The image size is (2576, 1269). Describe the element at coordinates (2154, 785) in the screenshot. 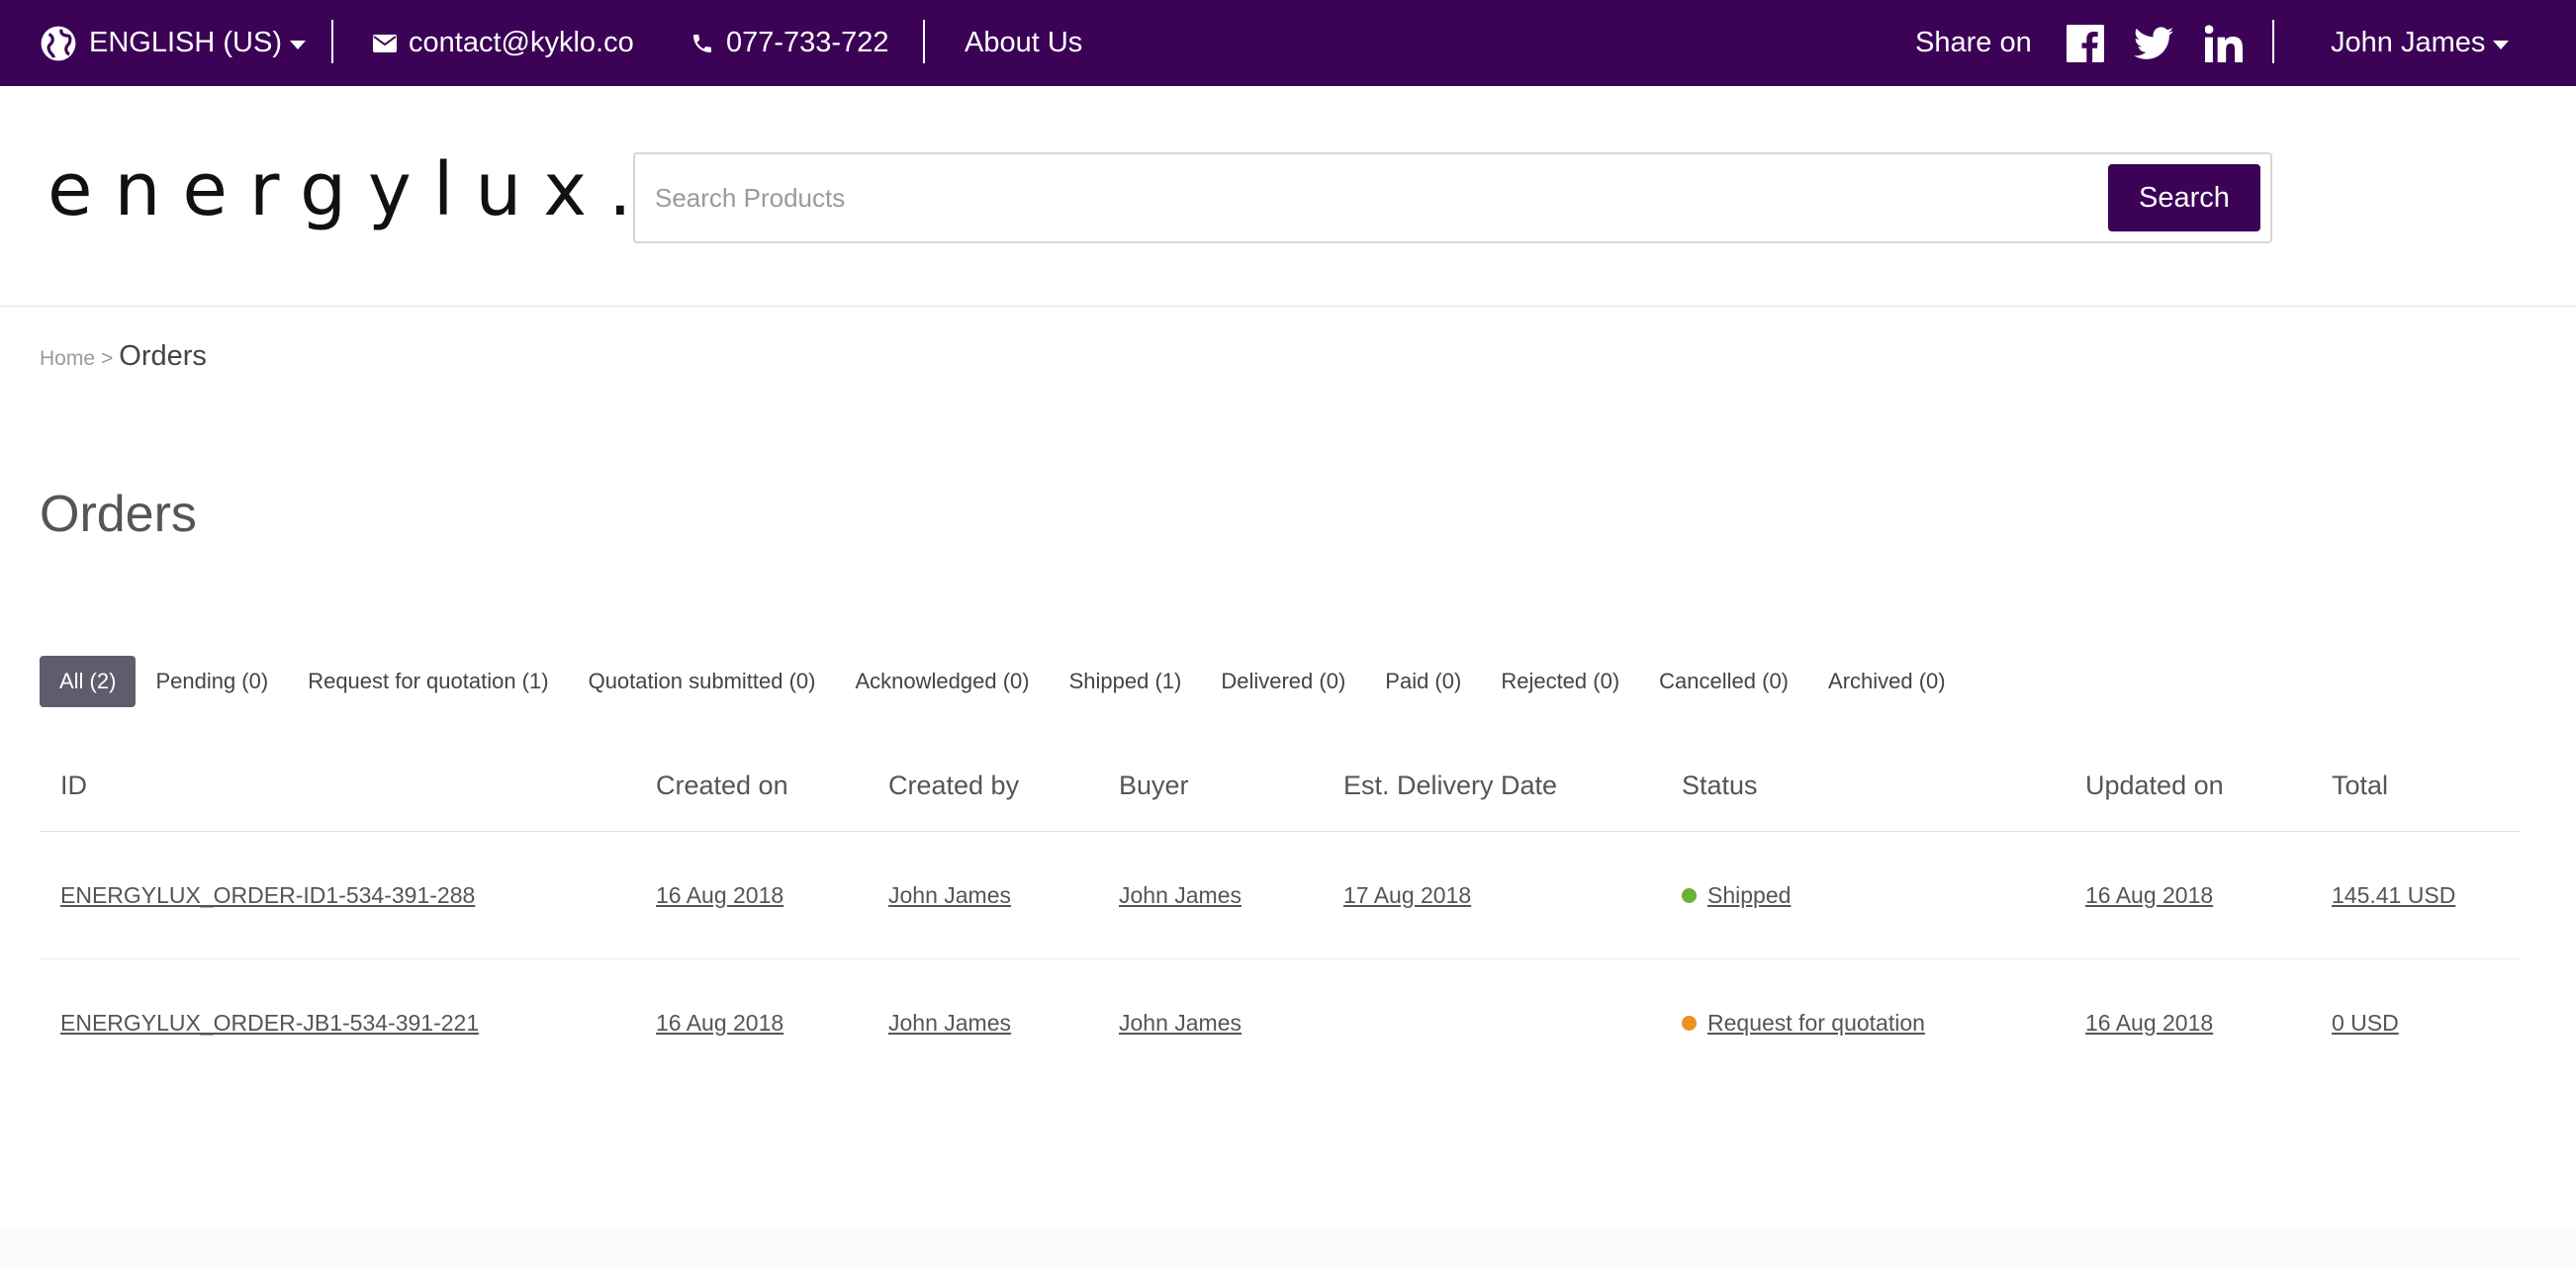

I see `column-header-updated-on: Updated on` at that location.